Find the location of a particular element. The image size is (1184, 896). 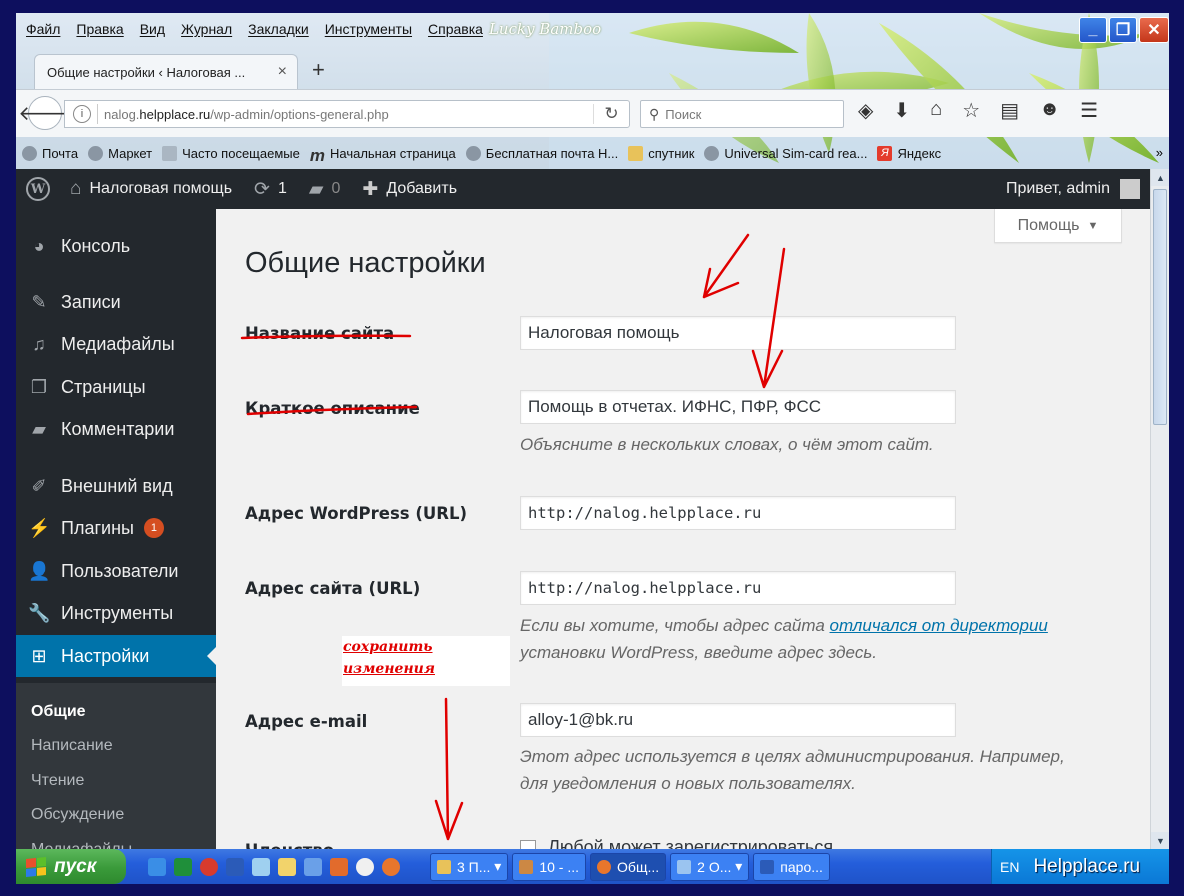

help-tab-button: Помощь ▼ is located at coordinates (1058, 226).